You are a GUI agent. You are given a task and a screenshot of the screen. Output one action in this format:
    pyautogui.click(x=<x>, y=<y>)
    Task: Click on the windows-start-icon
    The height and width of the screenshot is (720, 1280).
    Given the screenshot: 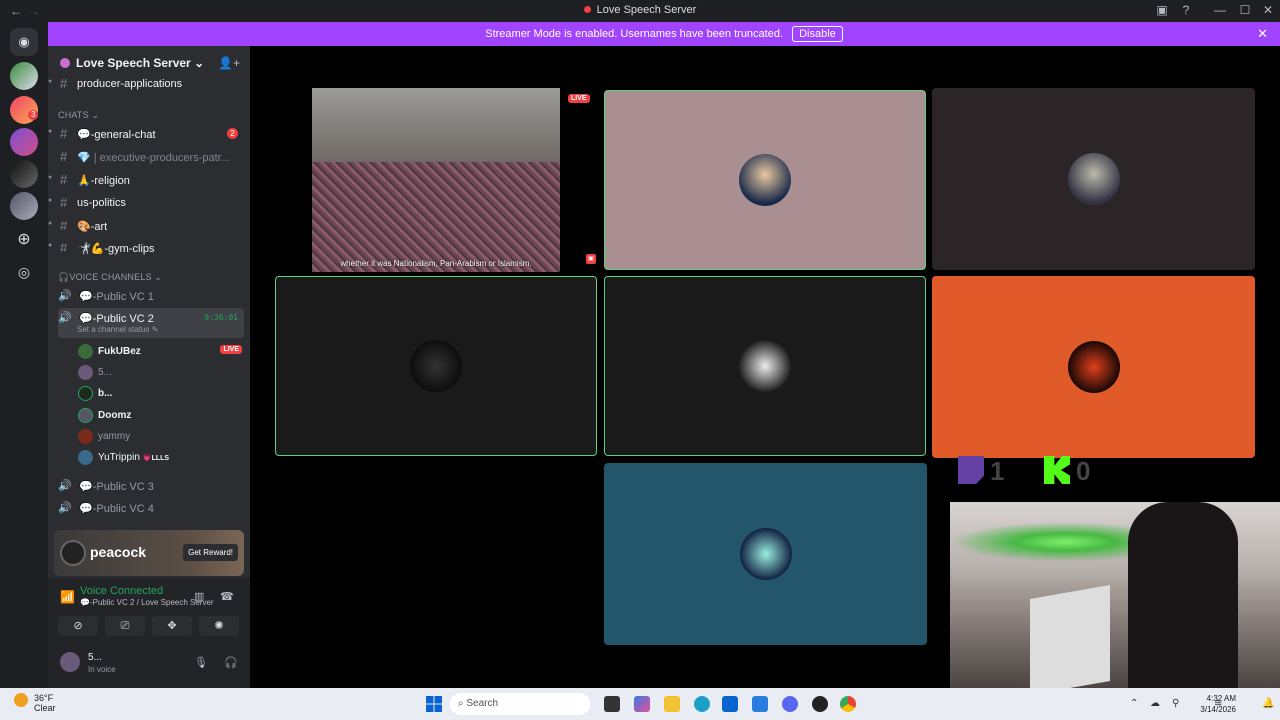 What is the action you would take?
    pyautogui.click(x=434, y=704)
    